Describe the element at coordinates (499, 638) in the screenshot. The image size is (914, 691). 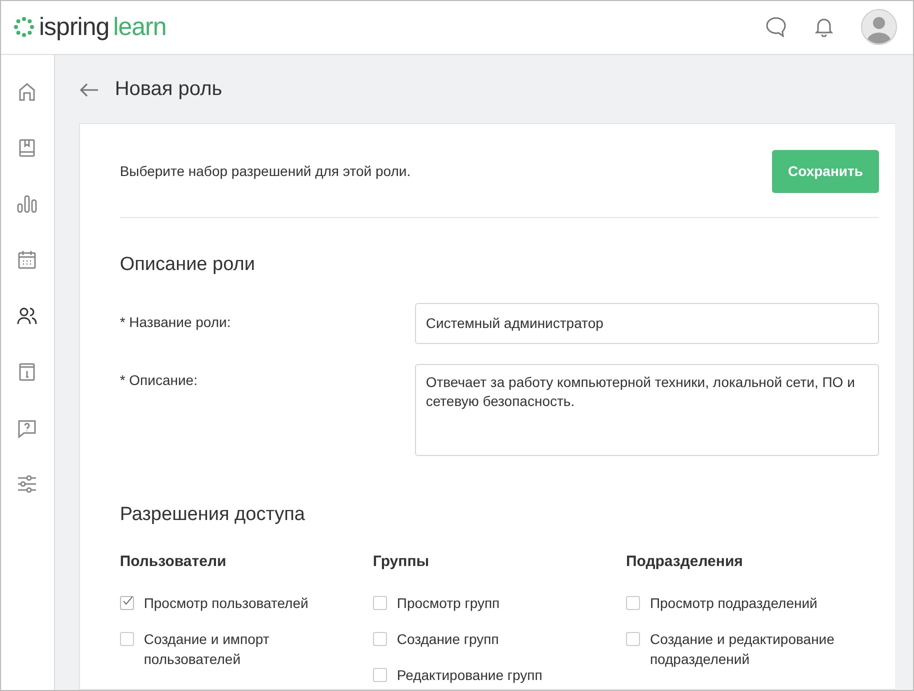
I see `permission-checkbox: Создание групп` at that location.